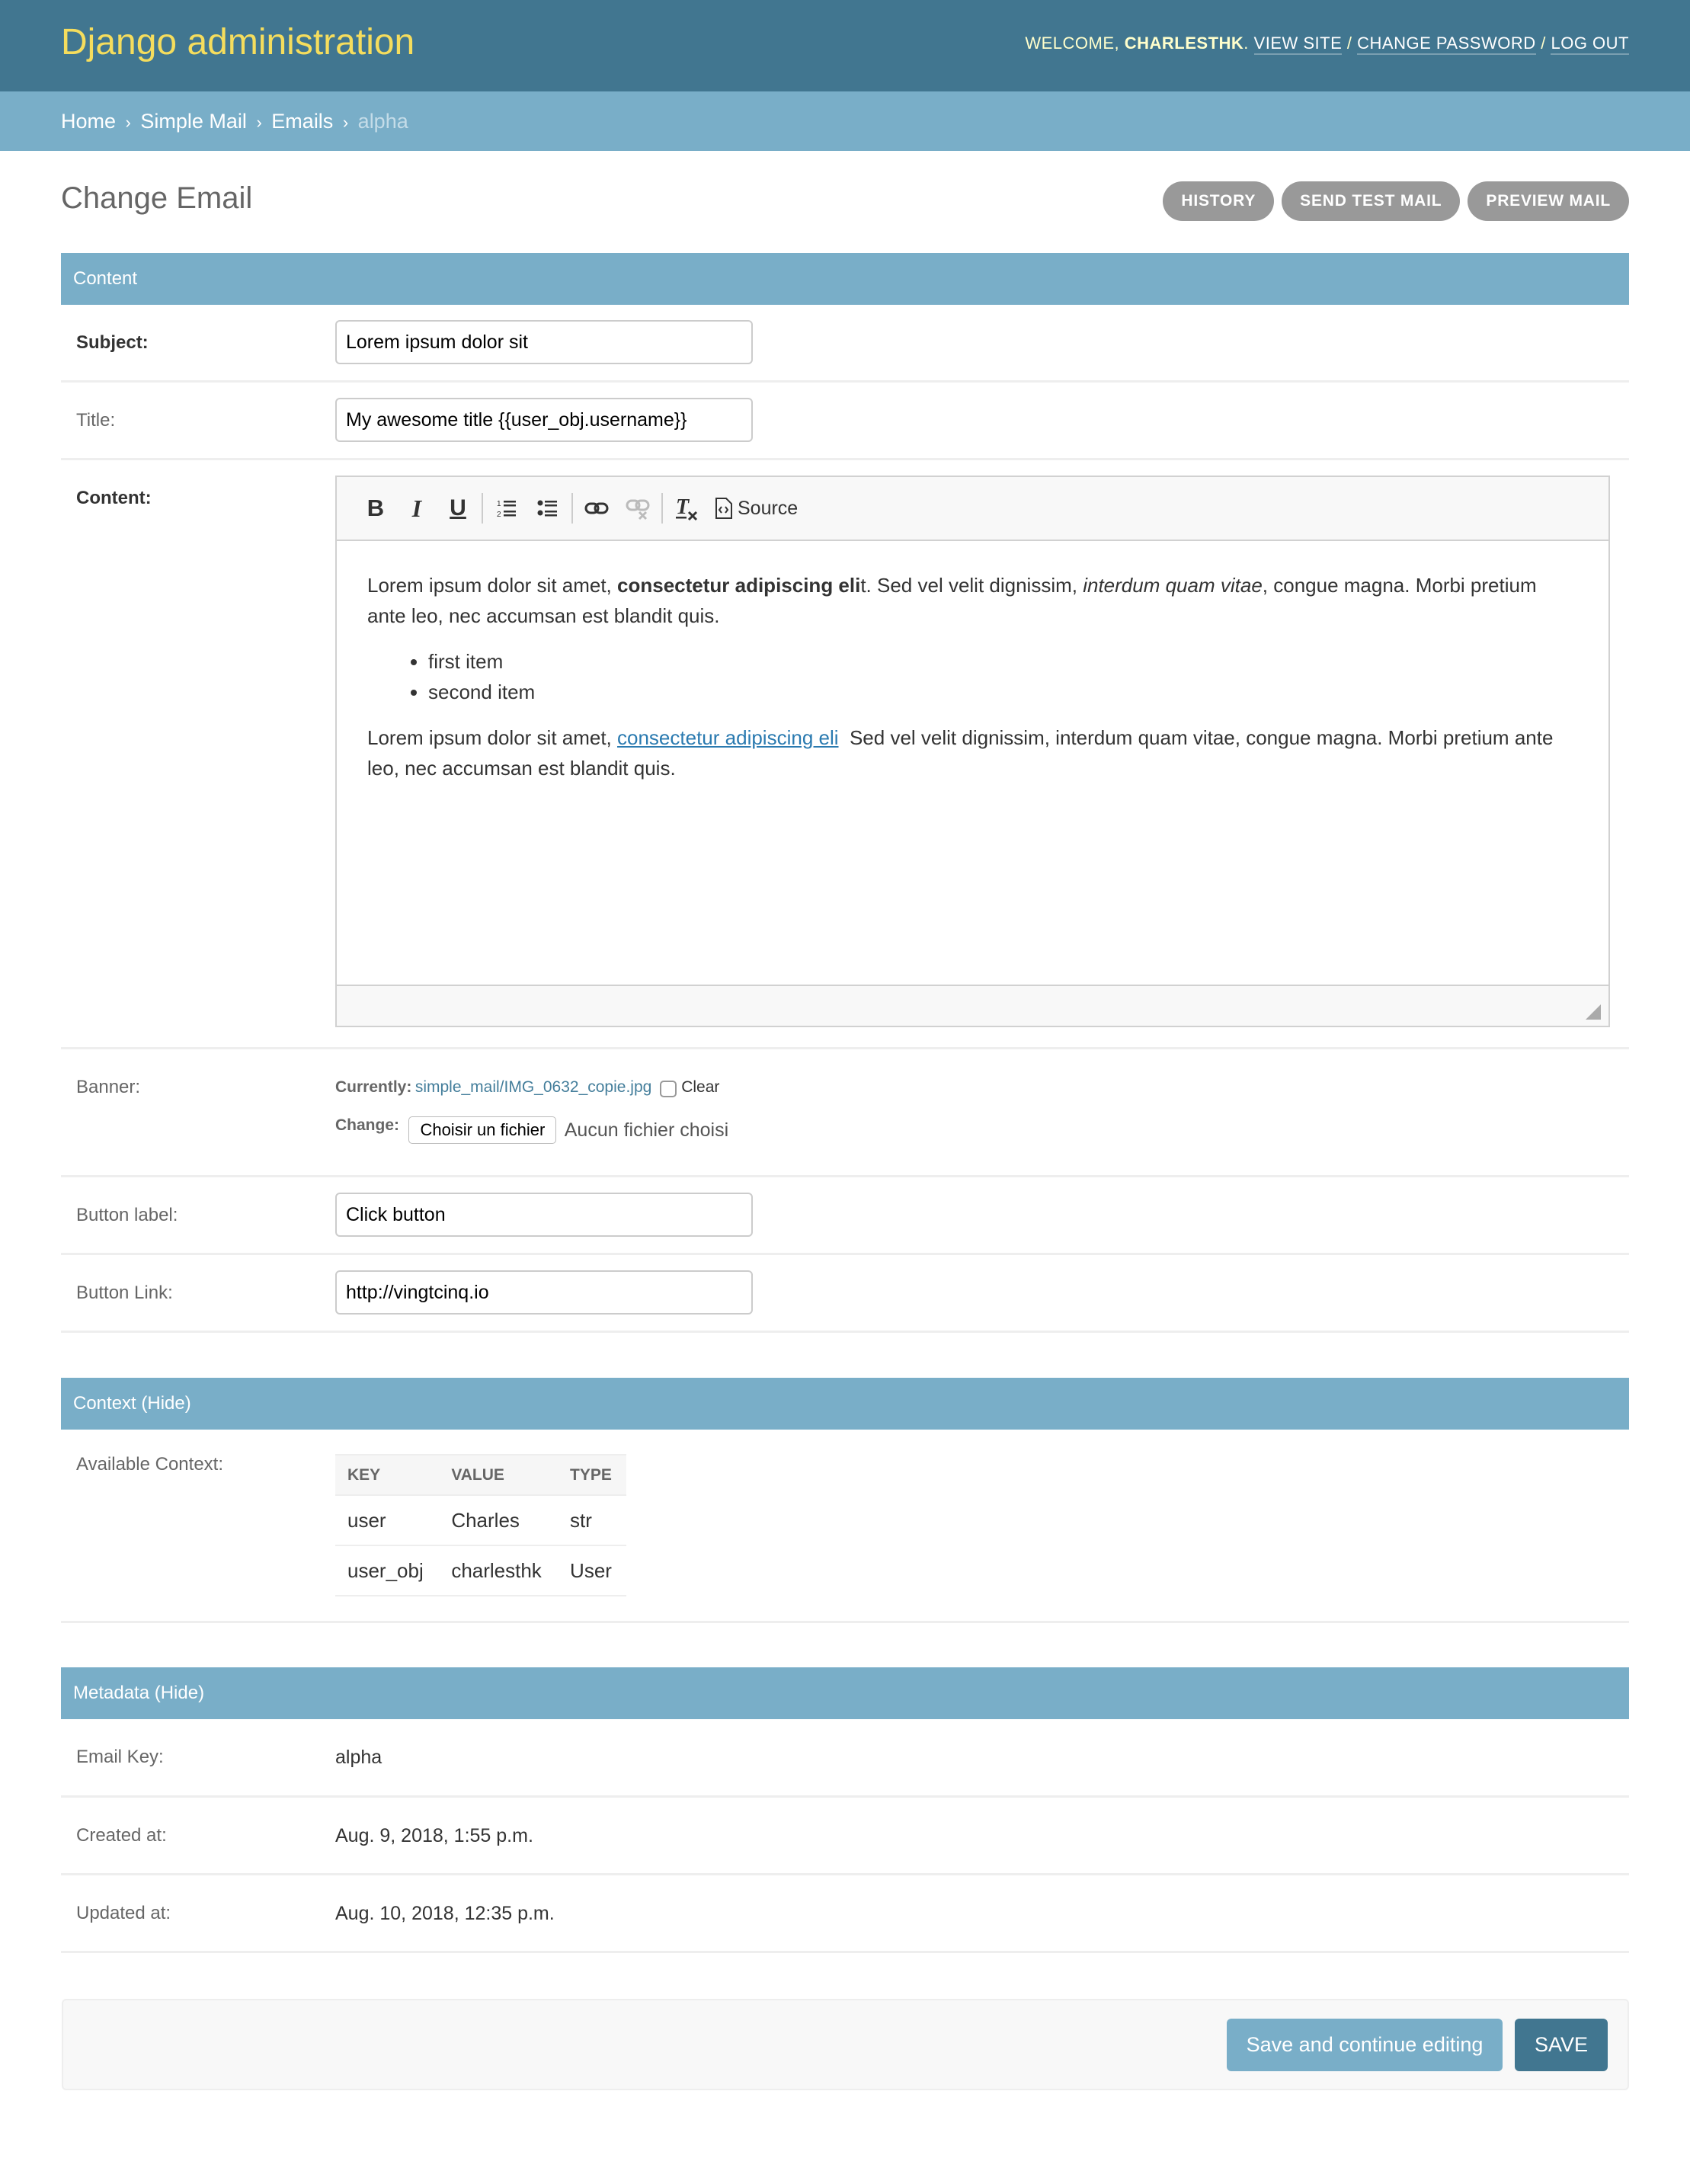 The image size is (1690, 2184). Describe the element at coordinates (683, 507) in the screenshot. I see `svg-text: T` at that location.